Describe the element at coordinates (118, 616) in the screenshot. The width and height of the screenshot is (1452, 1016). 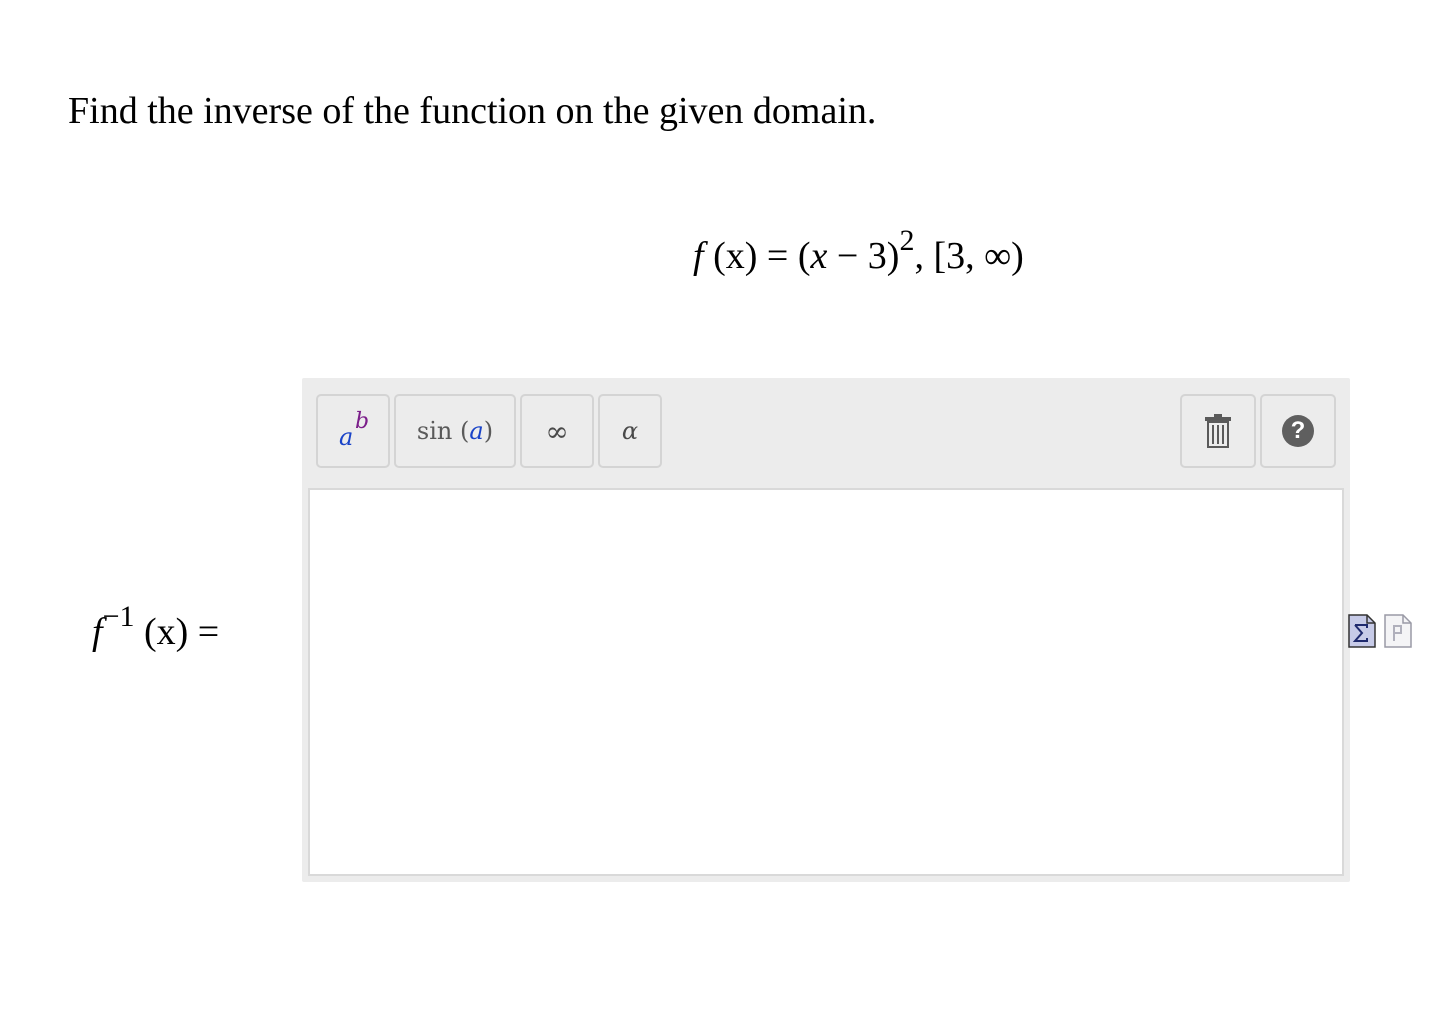
I see `inverse-exponent: −1` at that location.